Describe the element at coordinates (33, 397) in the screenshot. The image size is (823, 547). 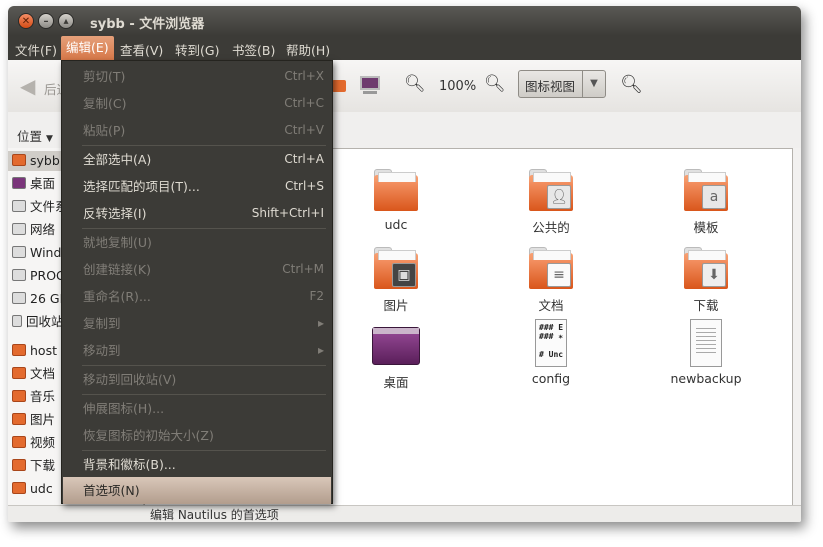
I see `sidebar-item-music: 音乐` at that location.